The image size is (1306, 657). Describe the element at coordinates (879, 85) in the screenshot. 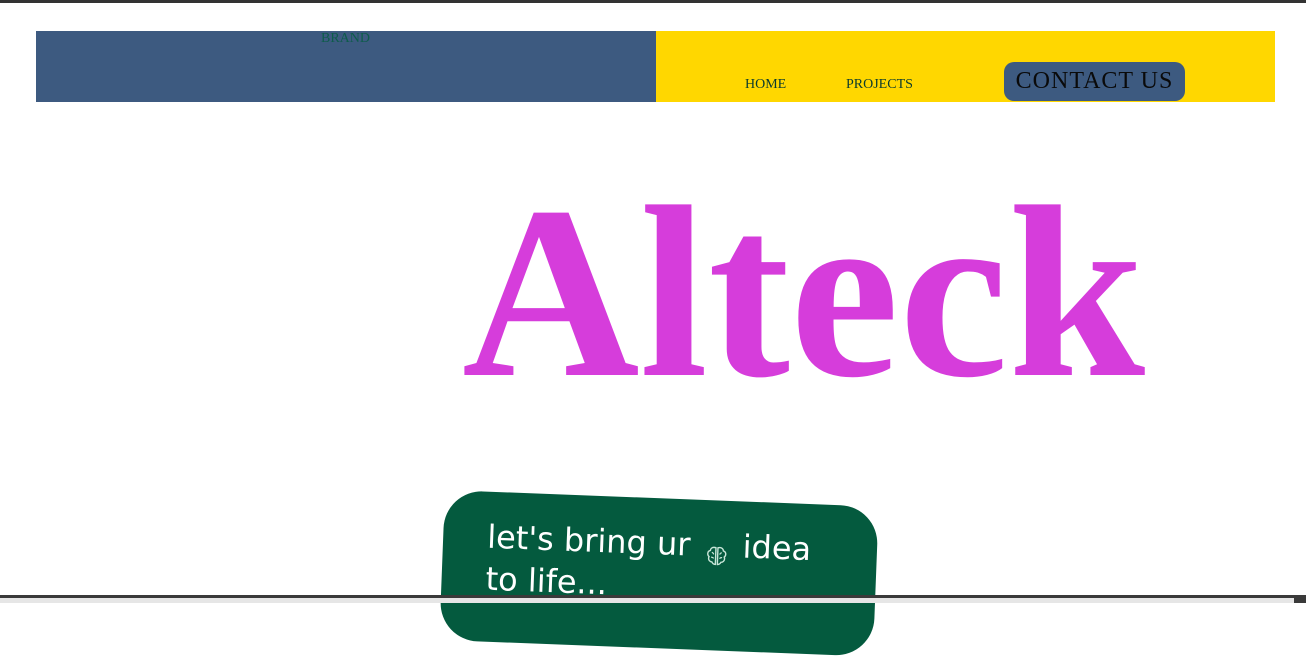

I see `nav-link-projects: PROJECTS` at that location.